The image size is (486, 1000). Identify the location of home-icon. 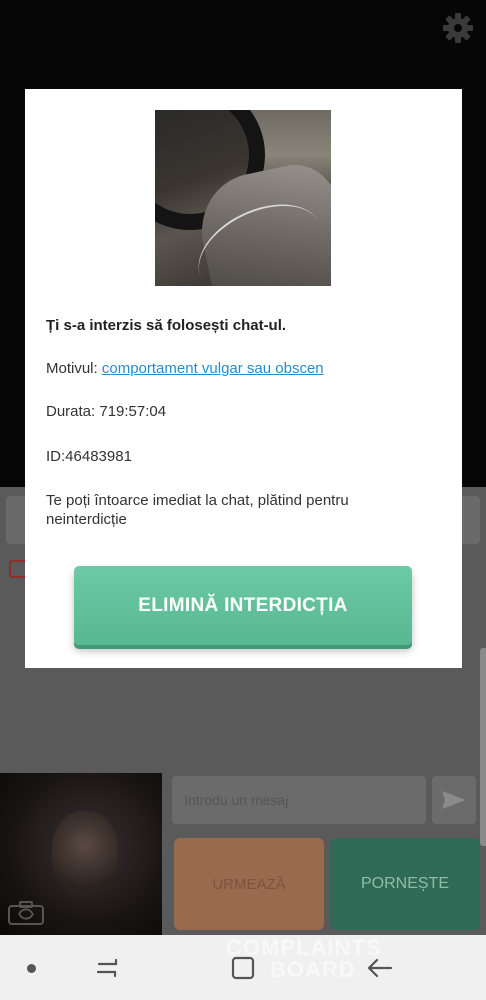
(243, 968).